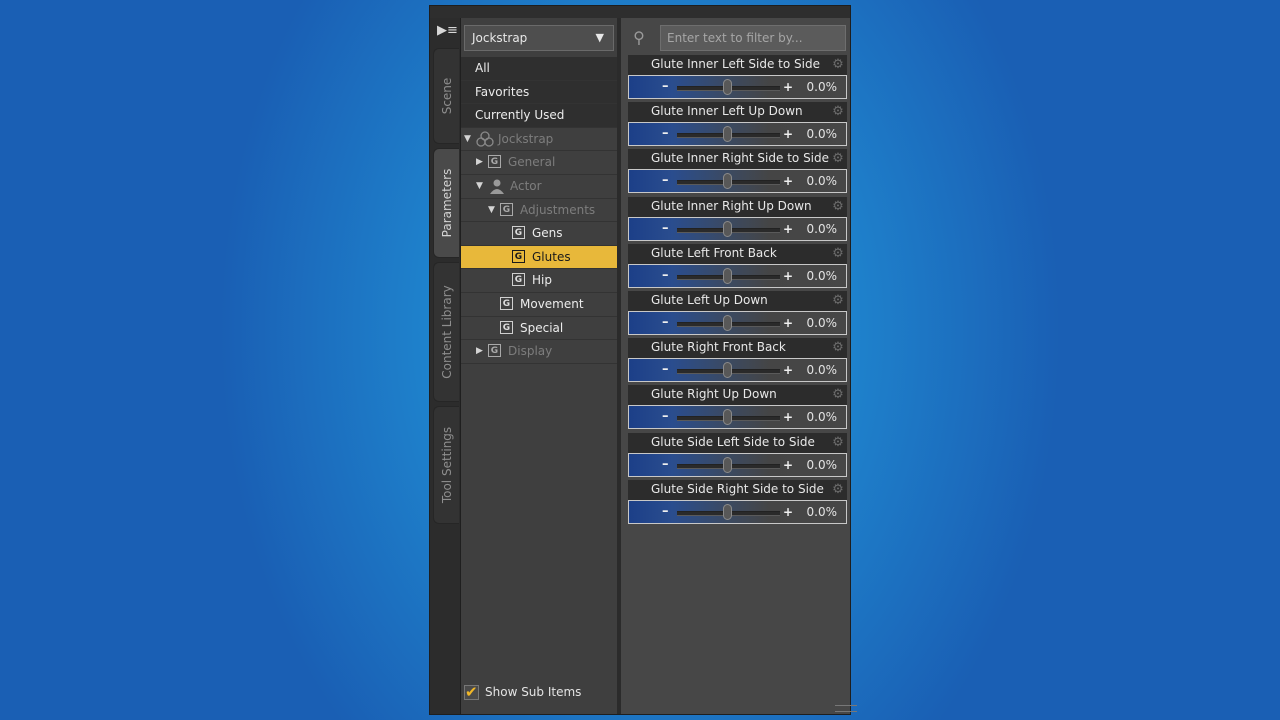  Describe the element at coordinates (539, 116) in the screenshot. I see `tree-item-flat: Currently Used` at that location.